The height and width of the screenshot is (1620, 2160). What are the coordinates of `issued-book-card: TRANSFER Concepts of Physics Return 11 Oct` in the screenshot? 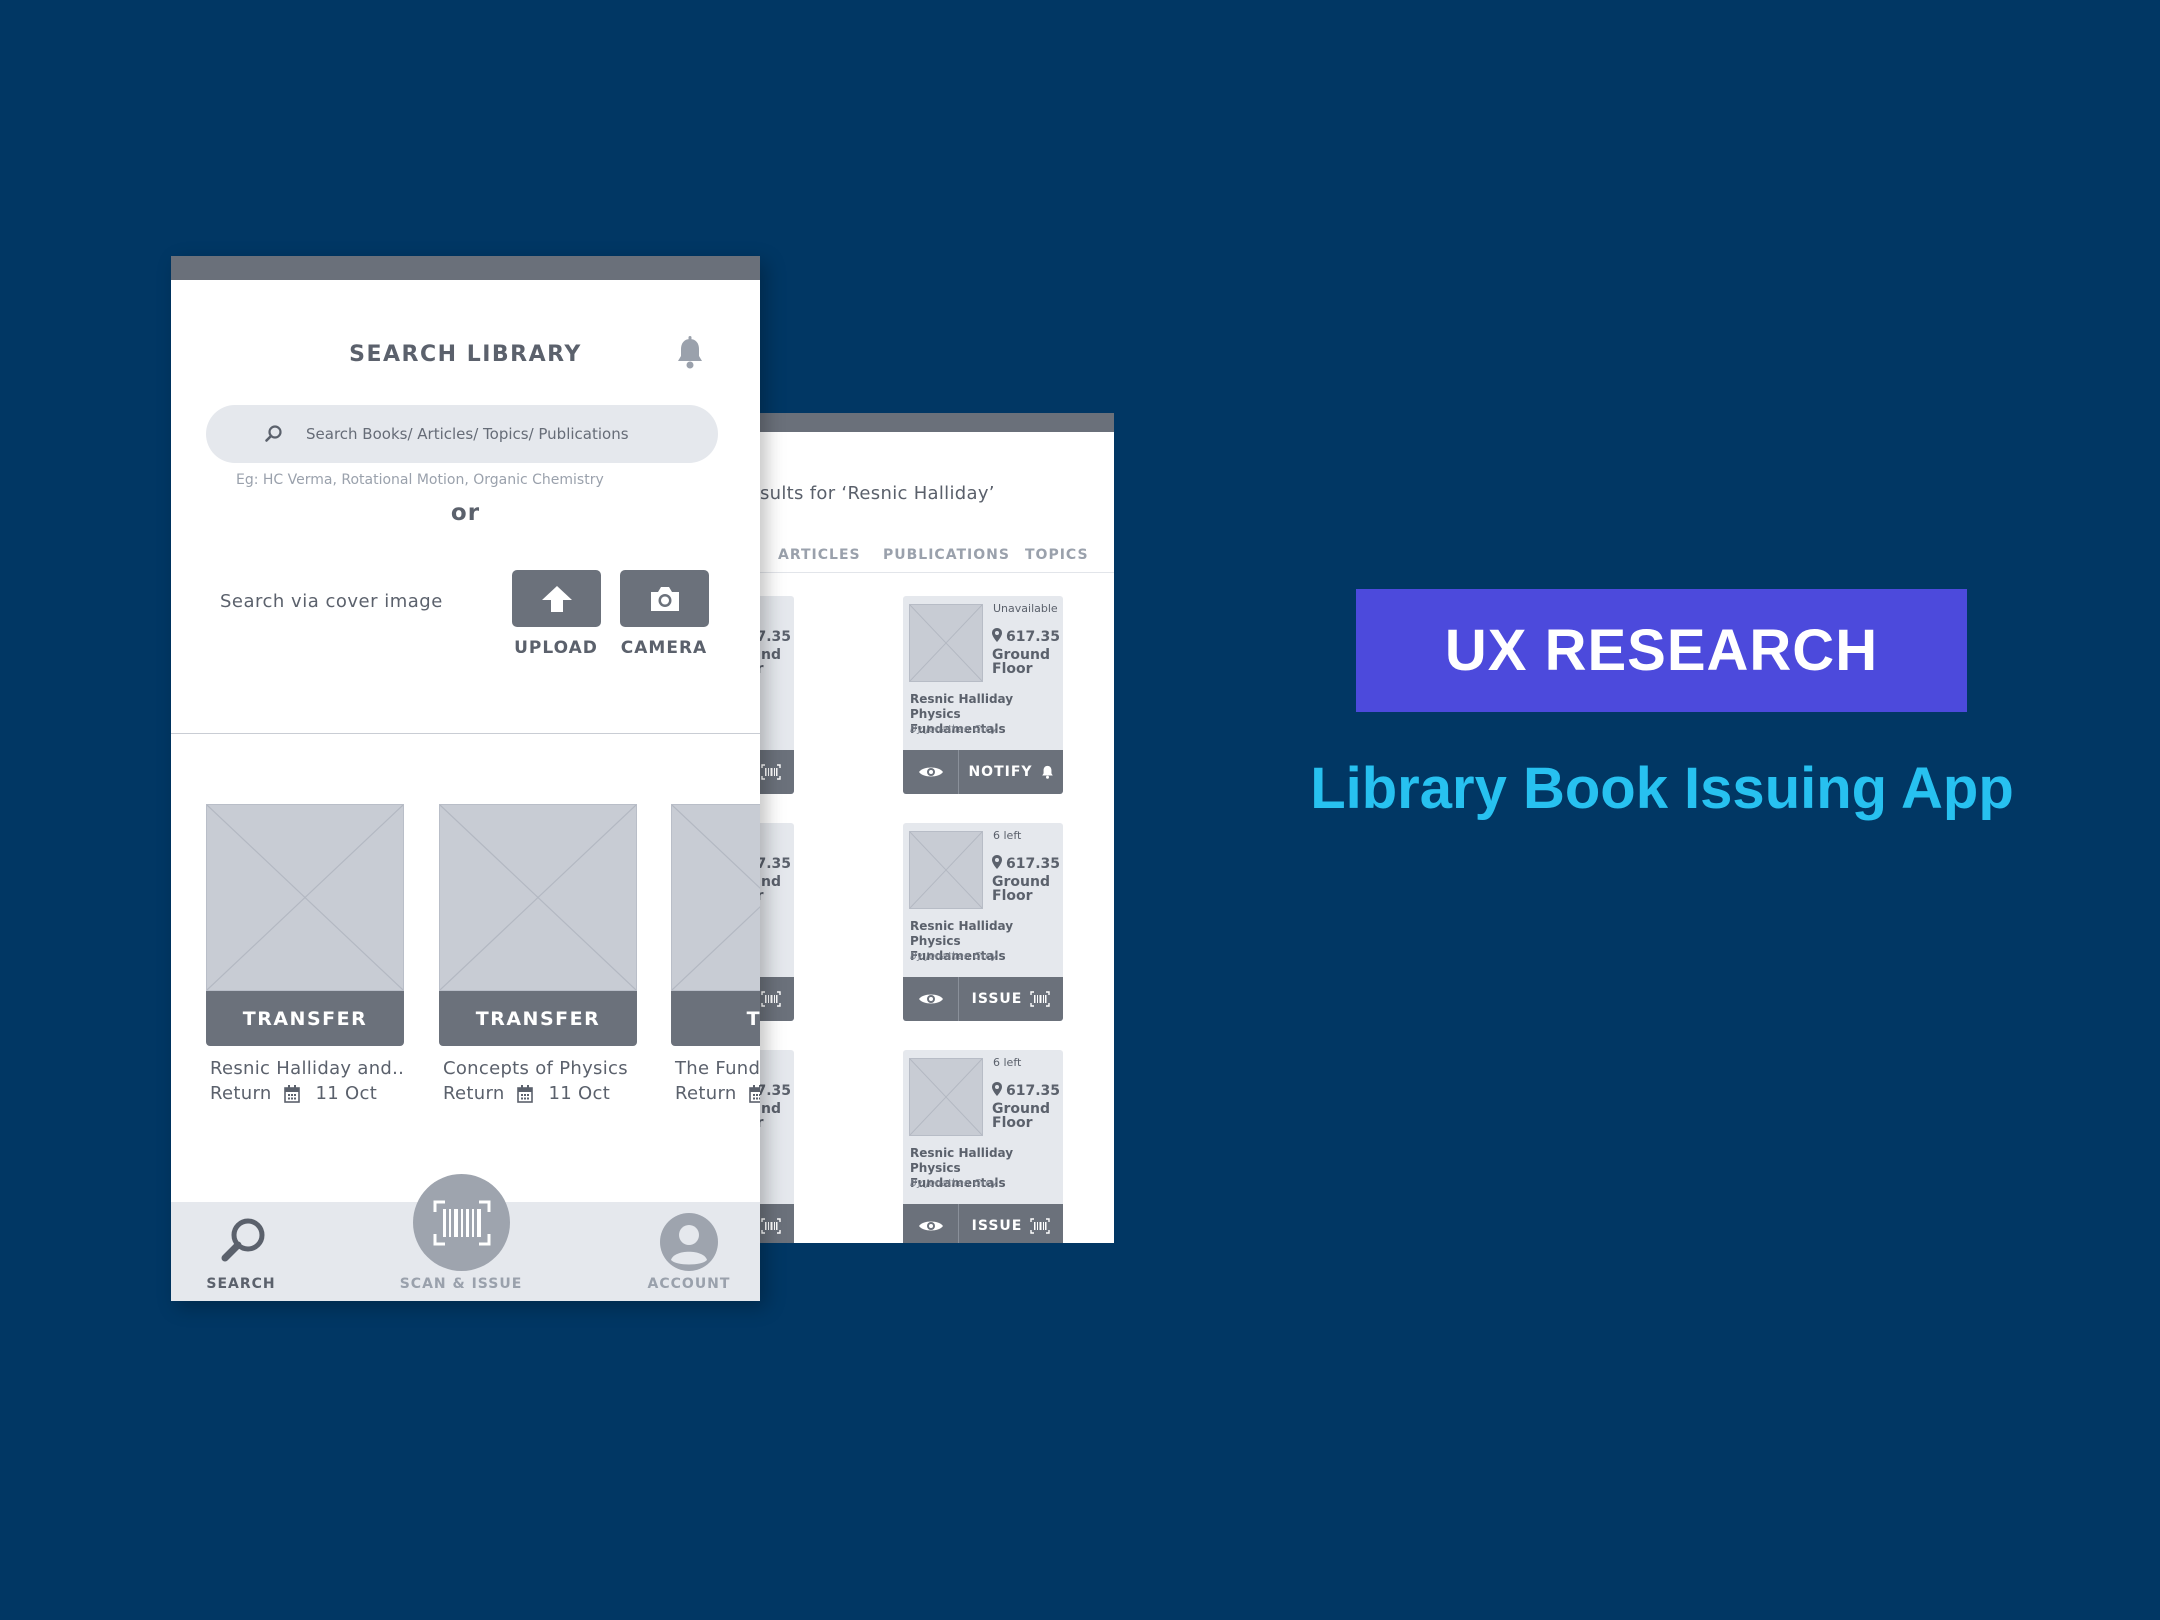 It's located at (538, 954).